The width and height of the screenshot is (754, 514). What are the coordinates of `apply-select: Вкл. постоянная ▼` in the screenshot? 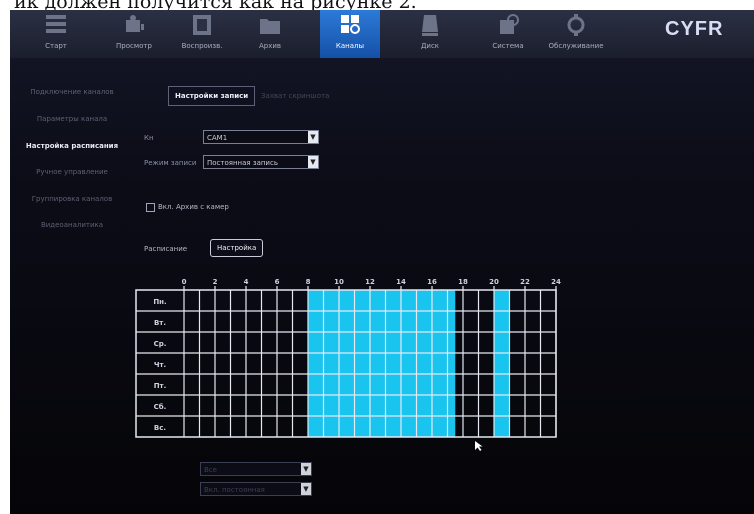 It's located at (256, 489).